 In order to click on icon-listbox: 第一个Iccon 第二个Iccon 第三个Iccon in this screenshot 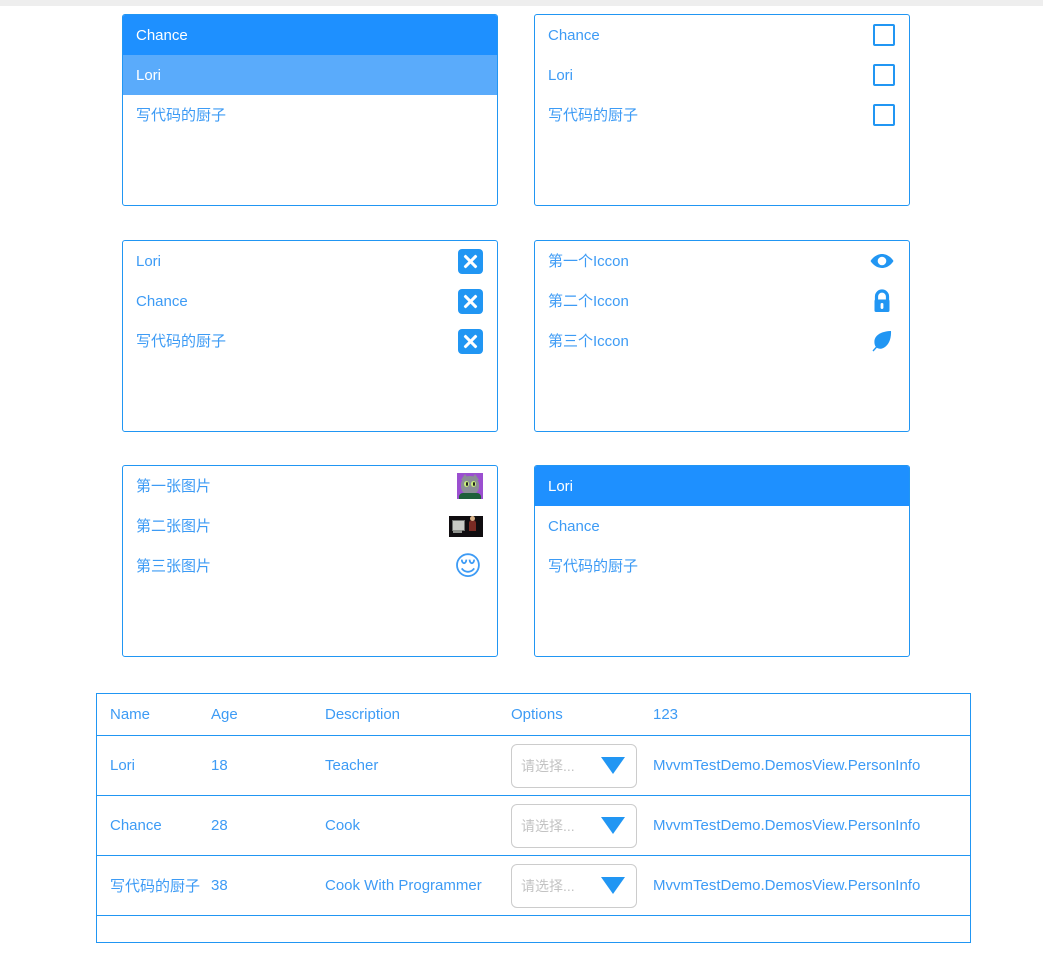, I will do `click(722, 336)`.